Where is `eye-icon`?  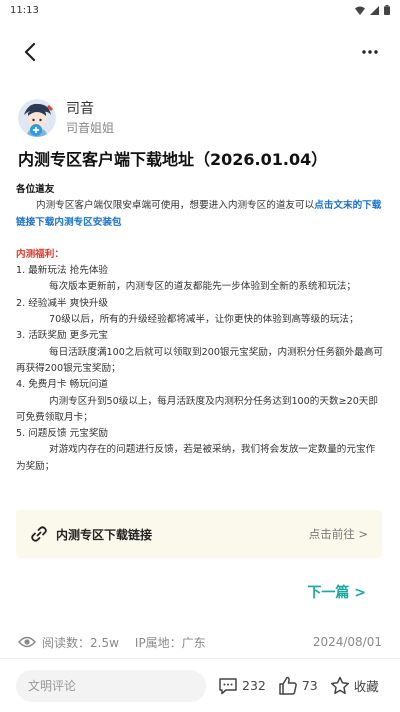
eye-icon is located at coordinates (27, 642).